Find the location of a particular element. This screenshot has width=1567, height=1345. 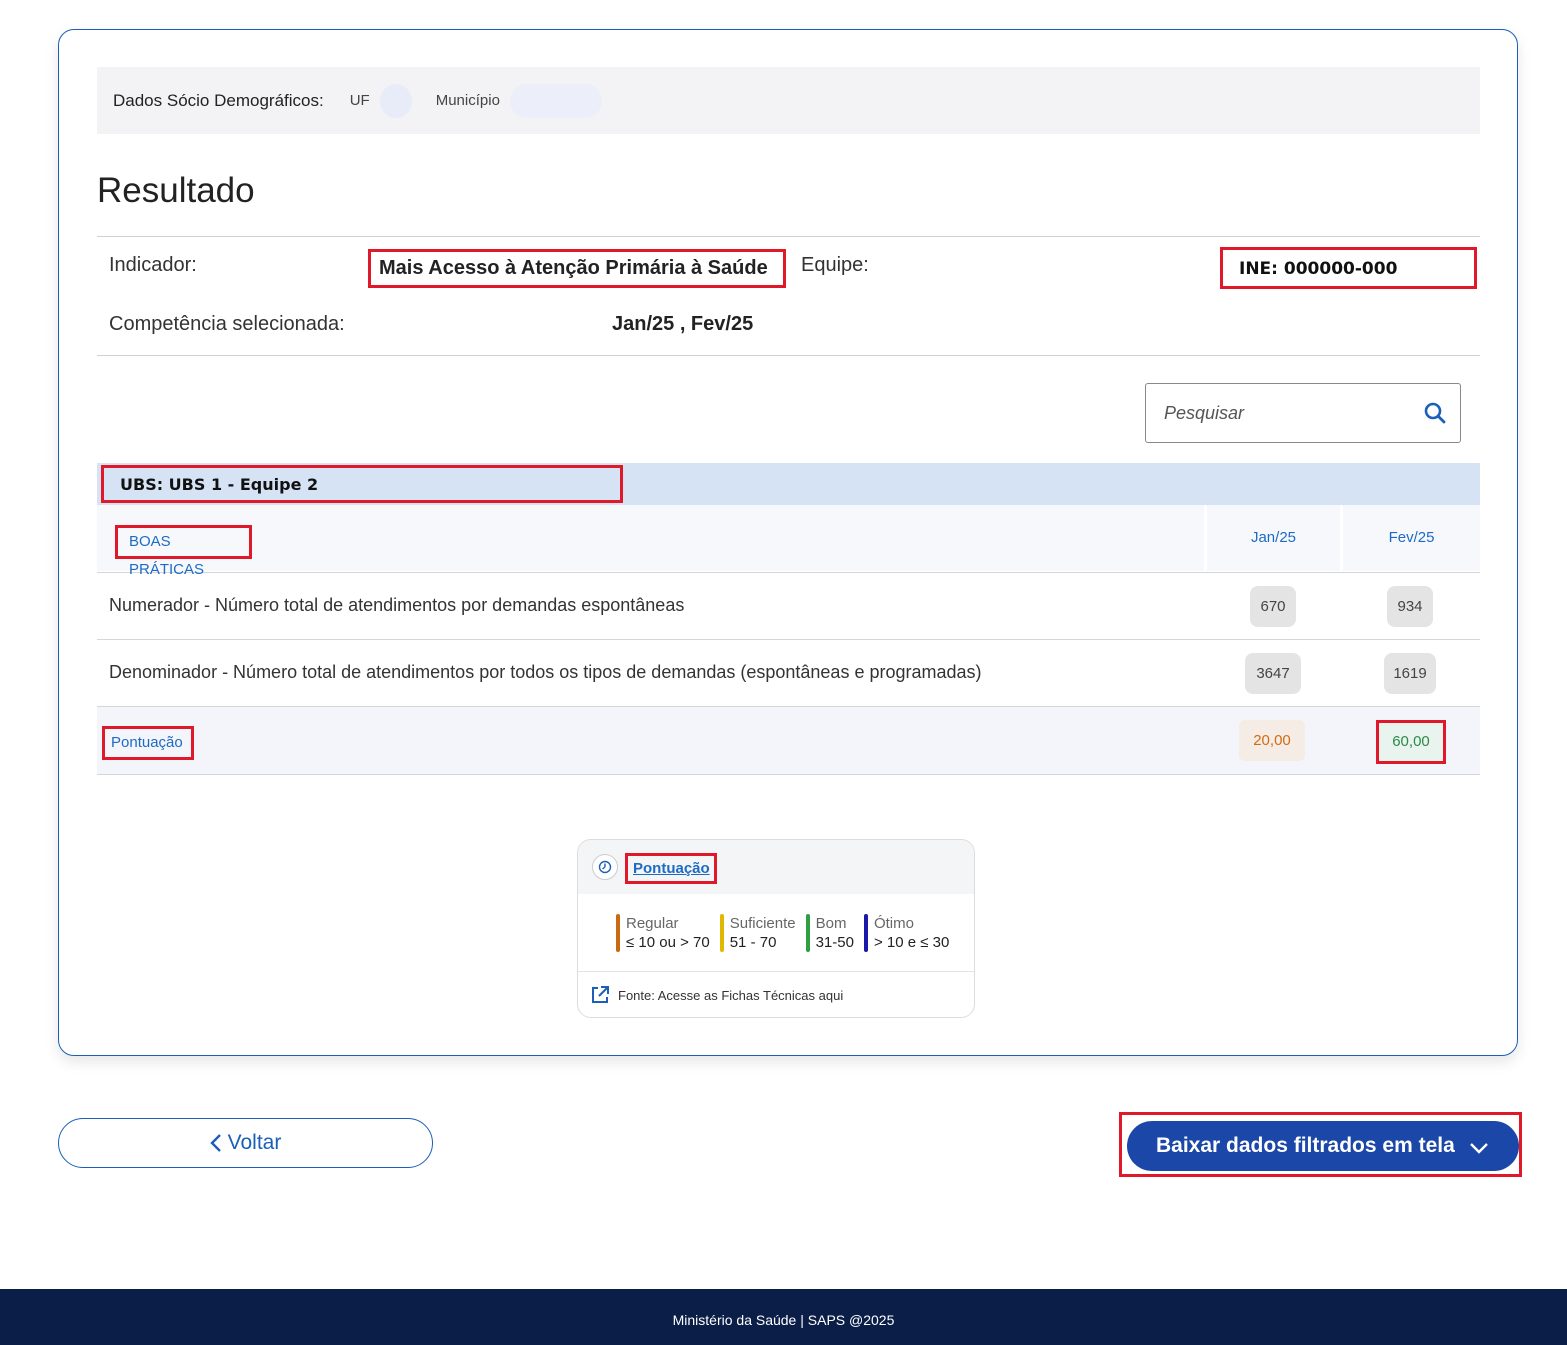

competencia-label: Competência selecionada: is located at coordinates (227, 324).